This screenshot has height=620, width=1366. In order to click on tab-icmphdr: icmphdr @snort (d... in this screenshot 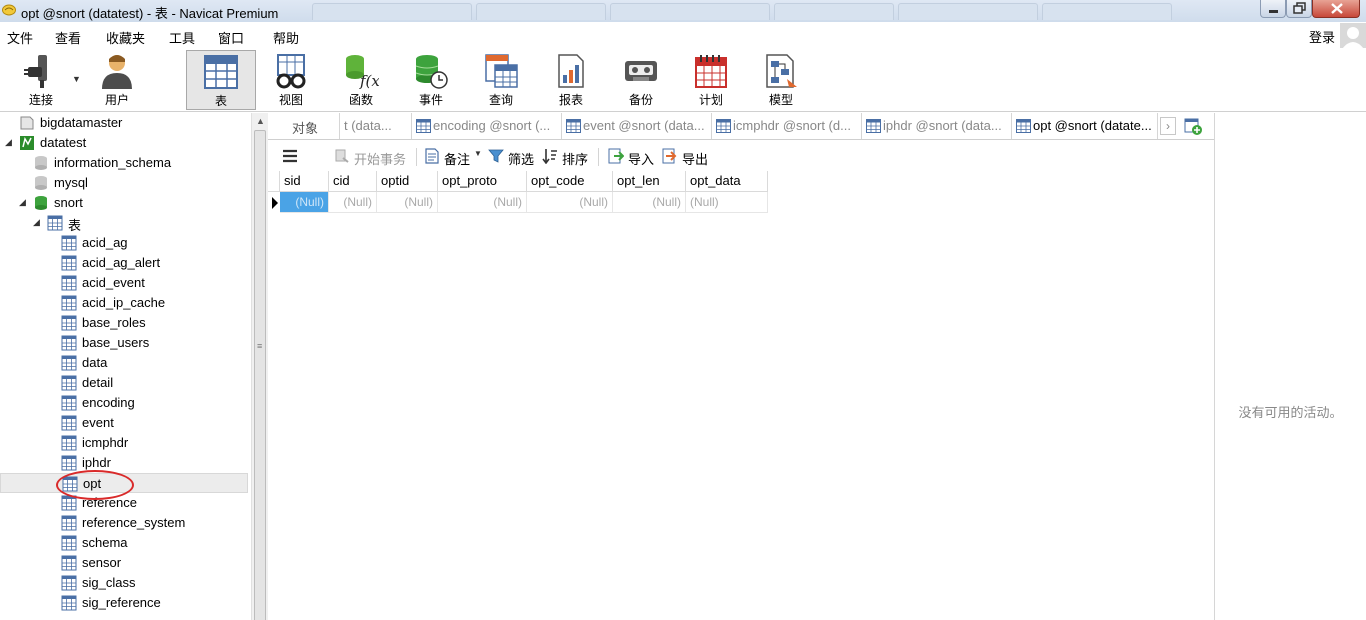, I will do `click(787, 126)`.